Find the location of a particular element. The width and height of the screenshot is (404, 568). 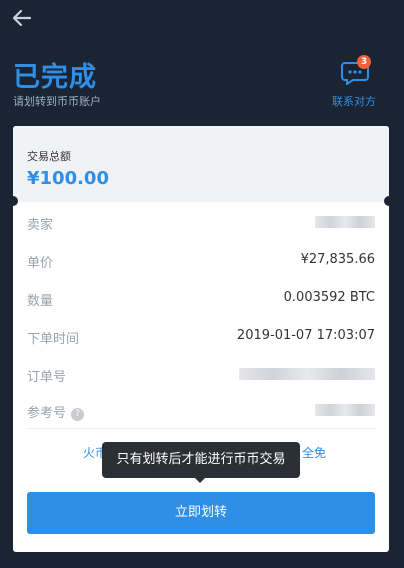

detail-row-seller: 卖家 is located at coordinates (201, 226).